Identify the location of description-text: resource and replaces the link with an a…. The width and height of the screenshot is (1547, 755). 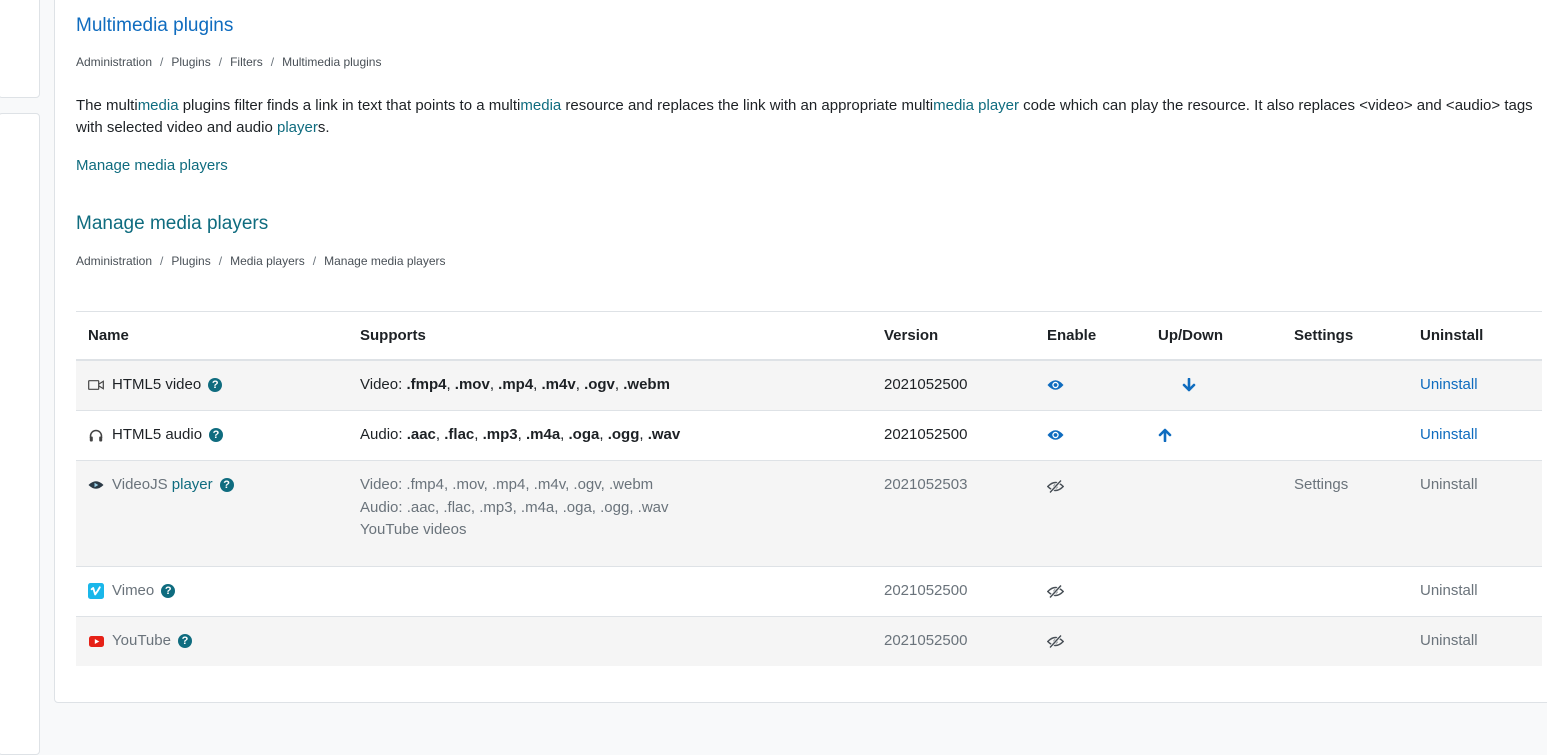
(747, 105).